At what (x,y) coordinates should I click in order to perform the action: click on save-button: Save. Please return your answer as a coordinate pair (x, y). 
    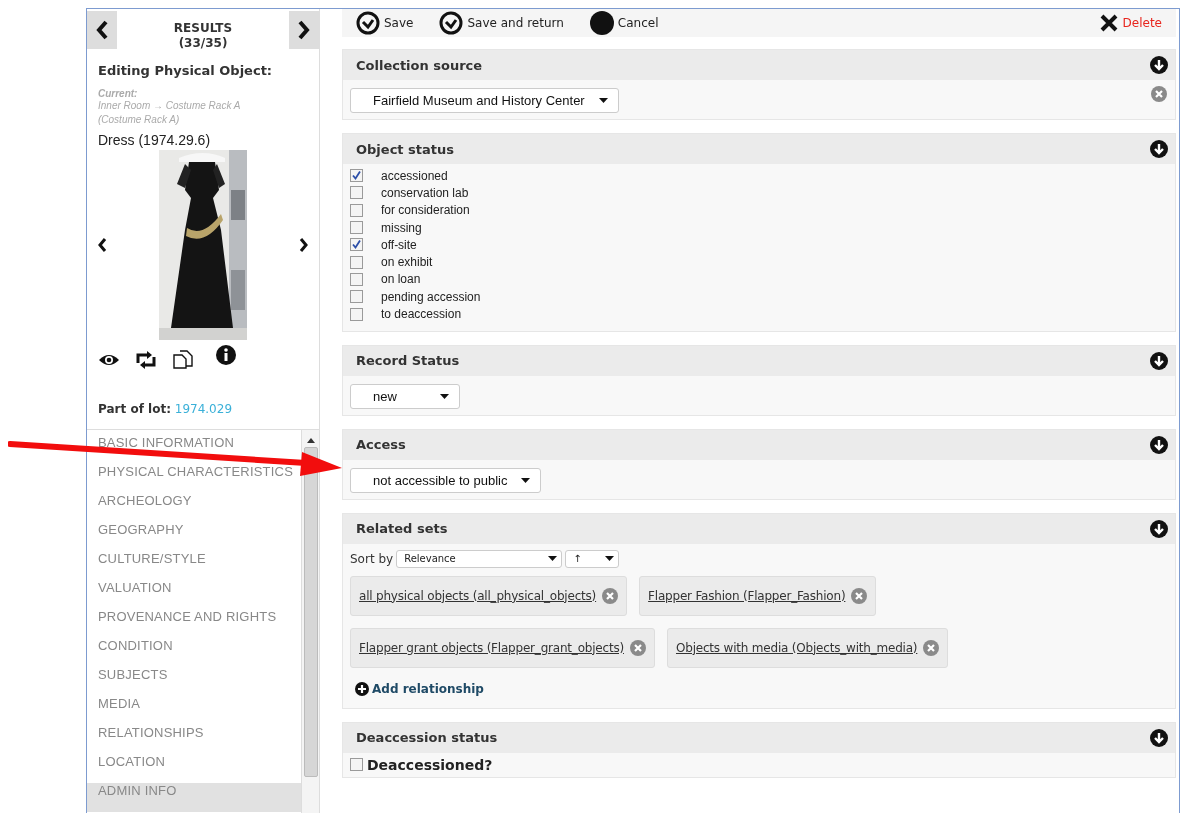
    Looking at the image, I should click on (385, 23).